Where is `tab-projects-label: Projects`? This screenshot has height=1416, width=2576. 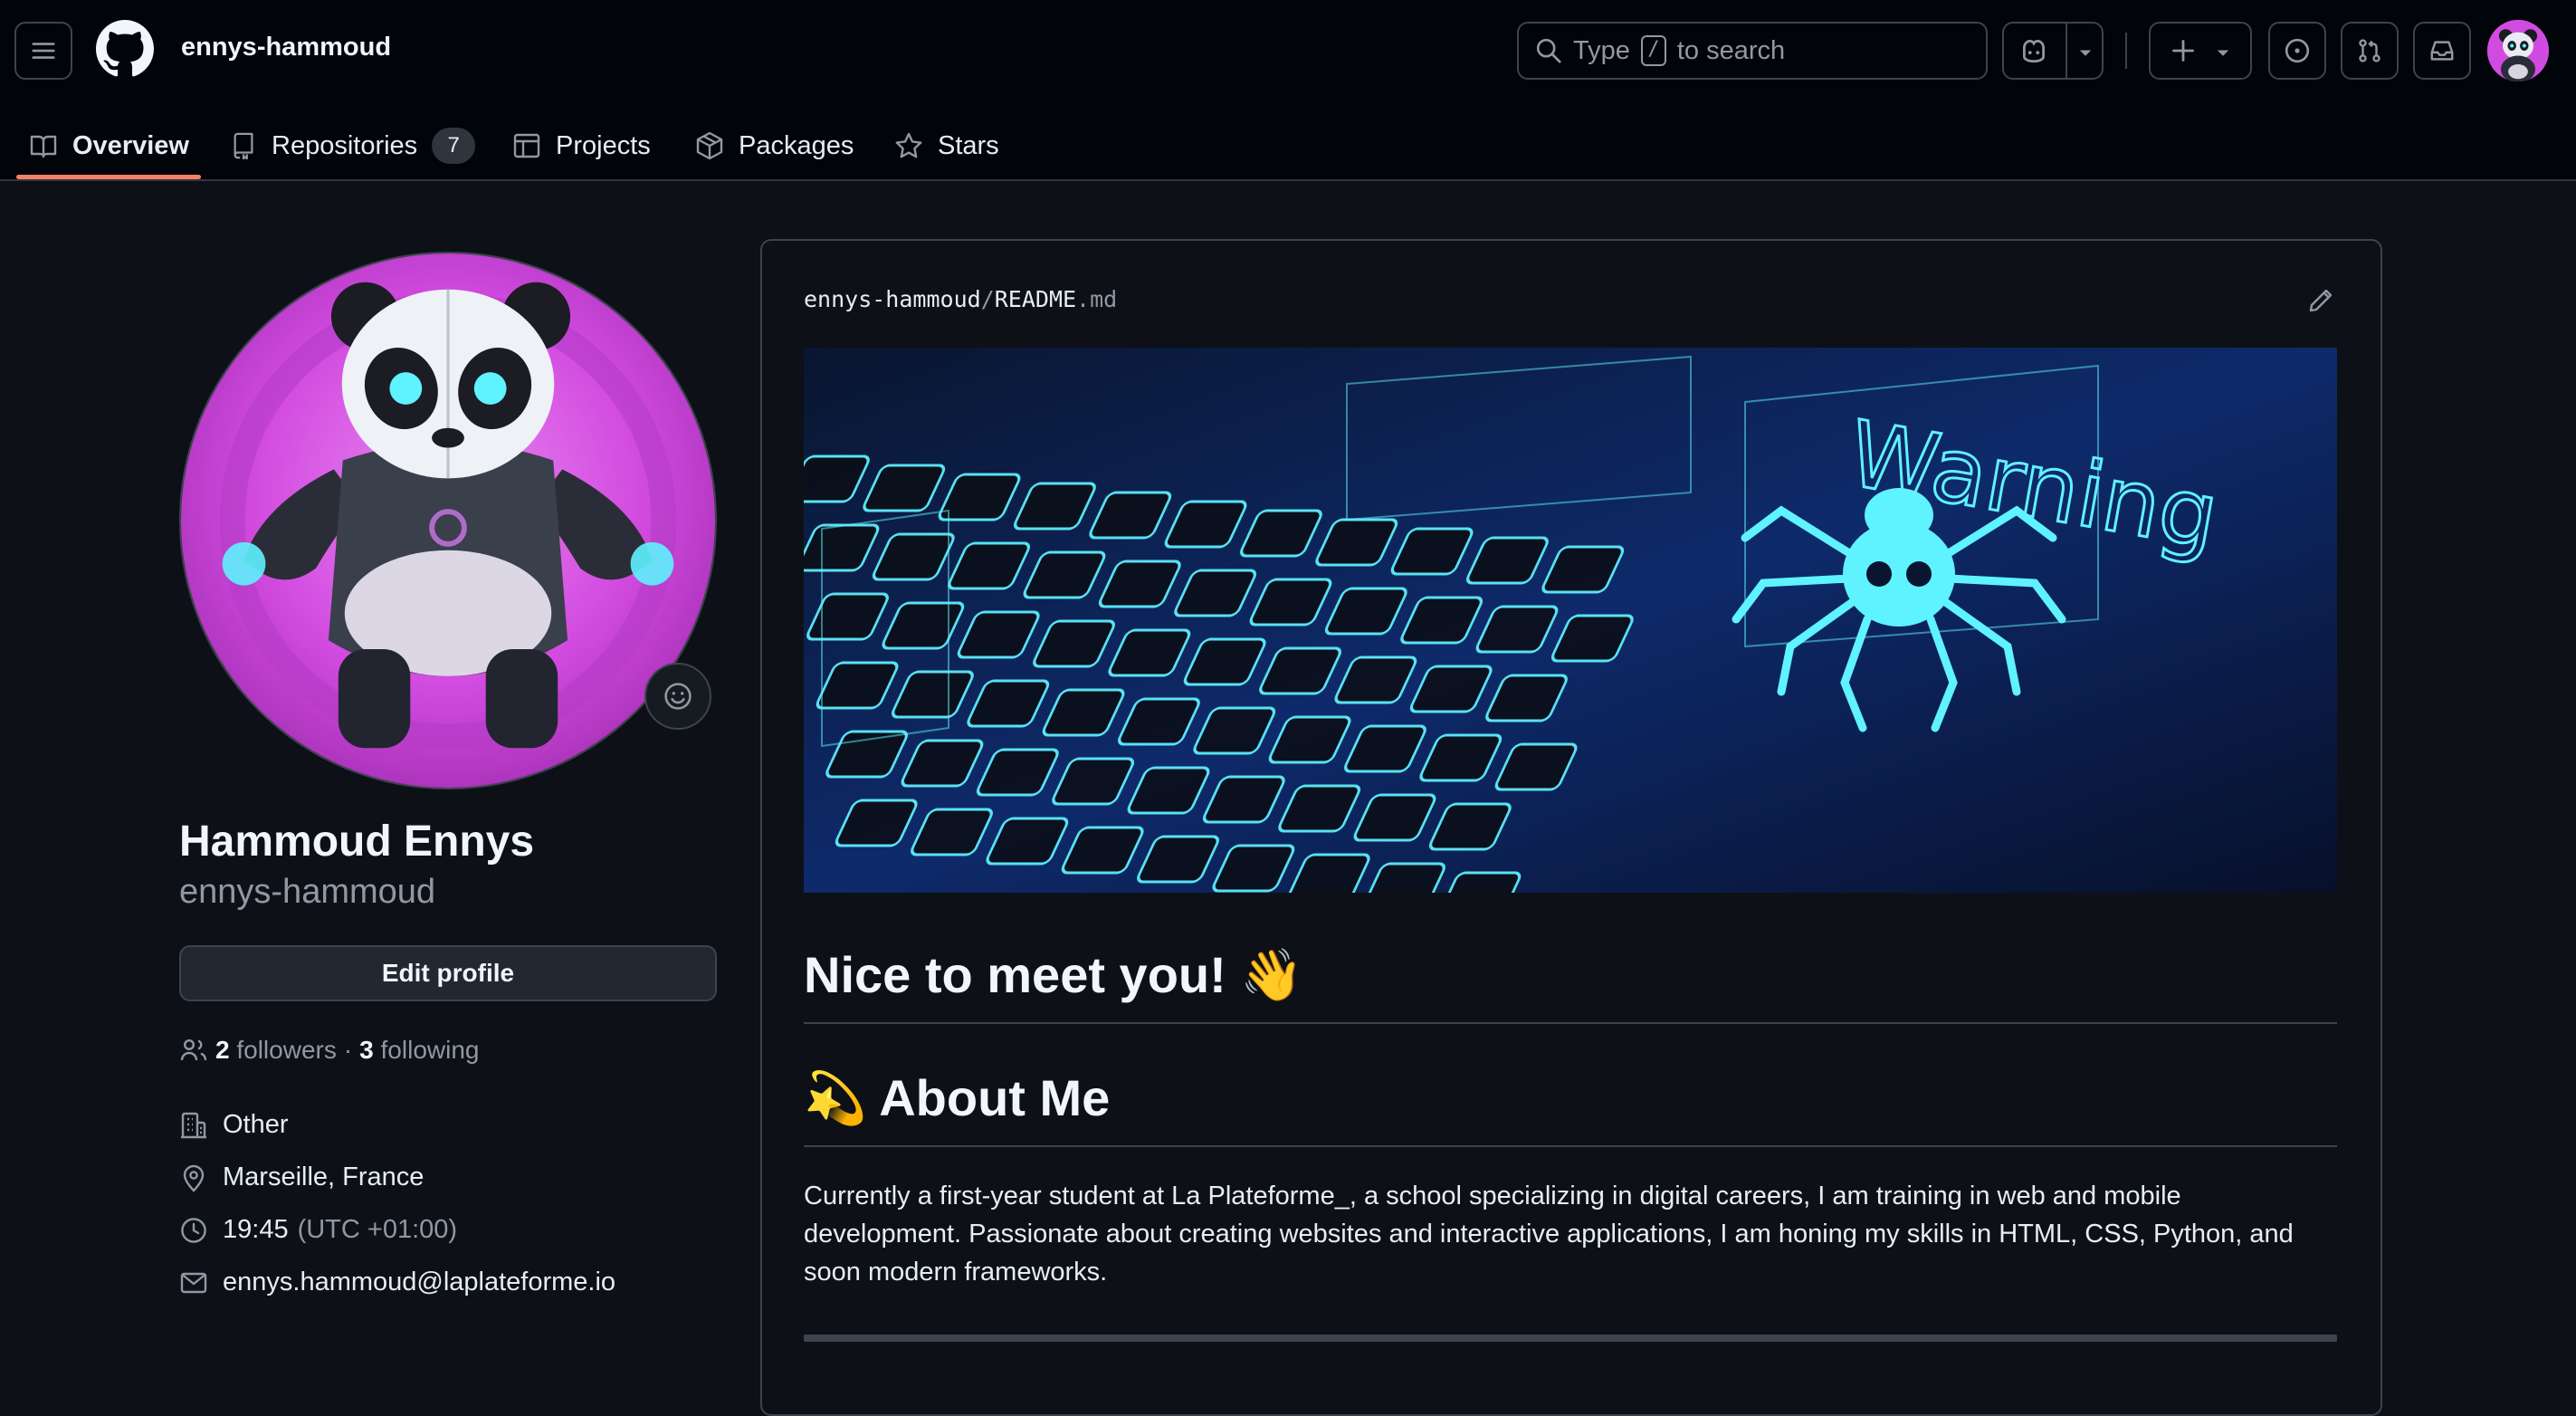
tab-projects-label: Projects is located at coordinates (604, 145).